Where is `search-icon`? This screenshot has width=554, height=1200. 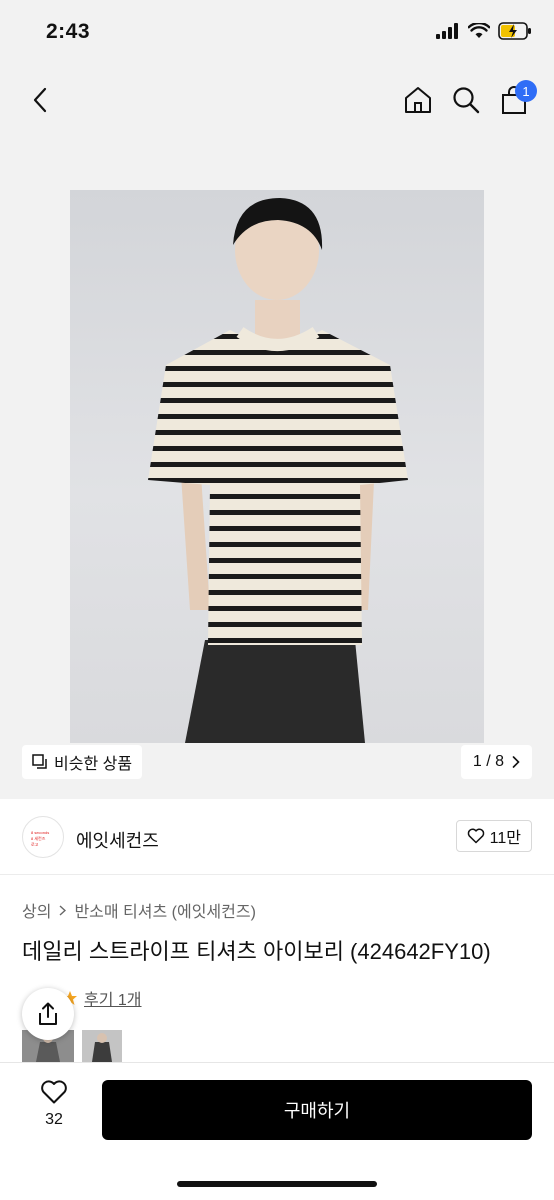 search-icon is located at coordinates (466, 100).